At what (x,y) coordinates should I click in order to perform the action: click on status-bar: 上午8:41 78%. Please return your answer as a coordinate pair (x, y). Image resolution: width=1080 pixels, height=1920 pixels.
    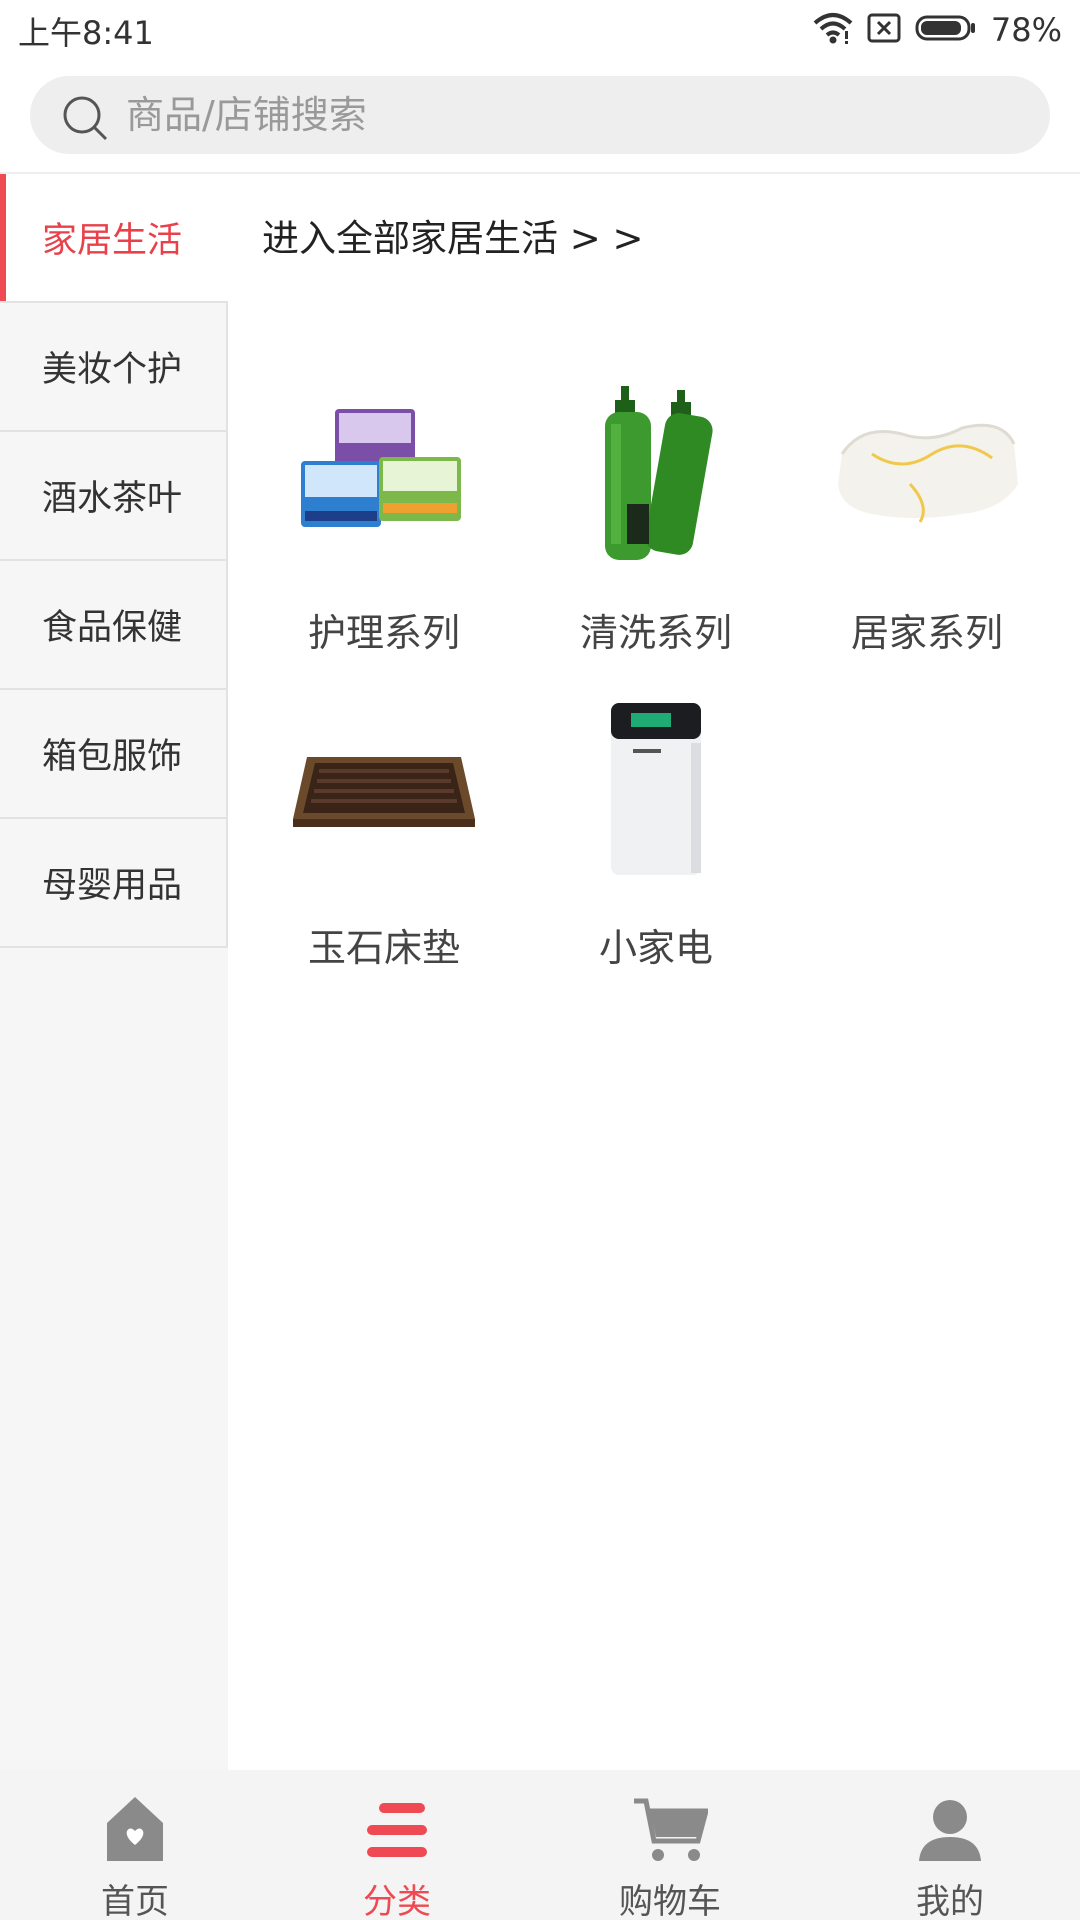
    Looking at the image, I should click on (540, 30).